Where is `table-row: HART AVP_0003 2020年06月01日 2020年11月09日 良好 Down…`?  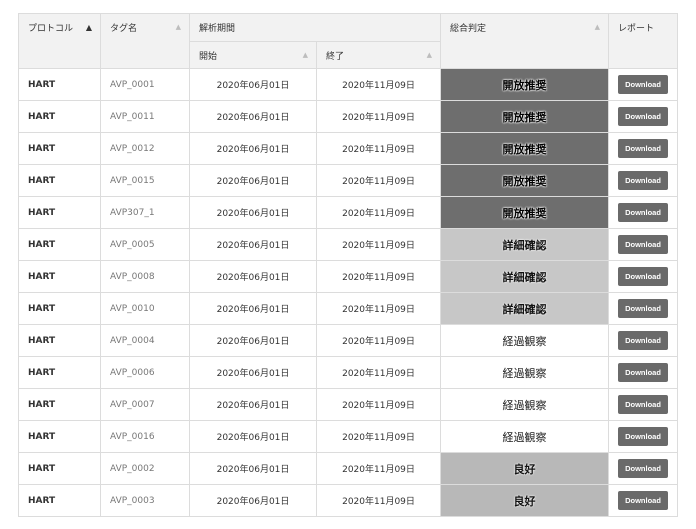 table-row: HART AVP_0003 2020年06月01日 2020年11月09日 良好 Down… is located at coordinates (348, 500).